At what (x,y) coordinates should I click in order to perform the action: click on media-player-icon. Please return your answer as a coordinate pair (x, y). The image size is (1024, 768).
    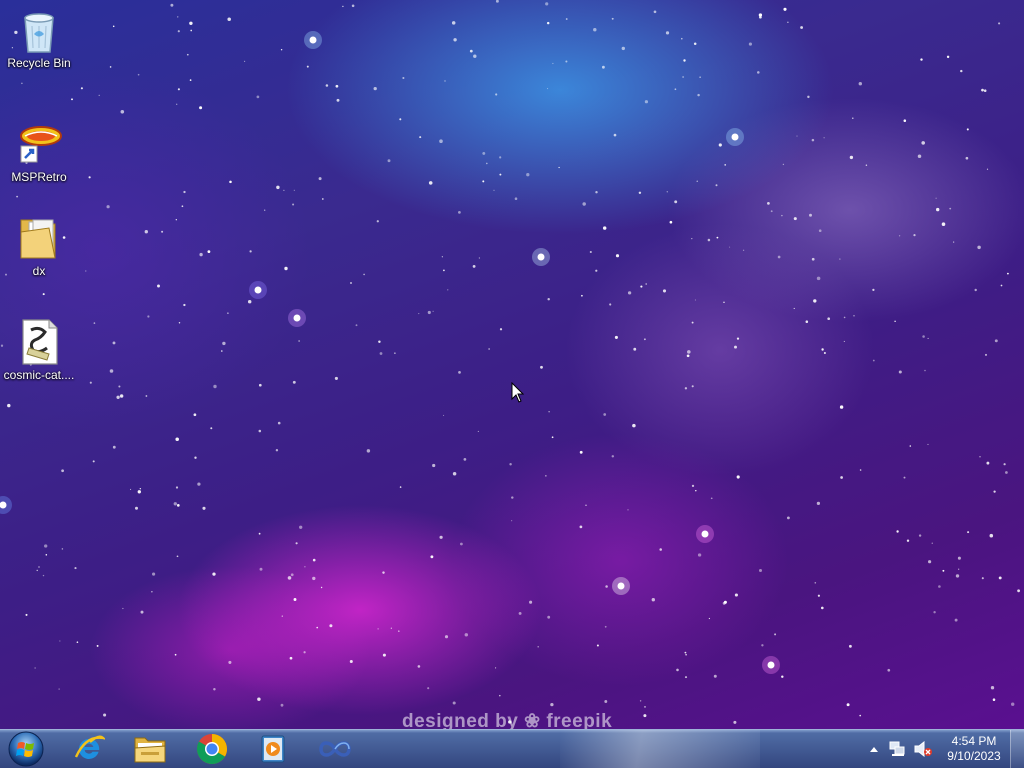
    Looking at the image, I should click on (273, 749).